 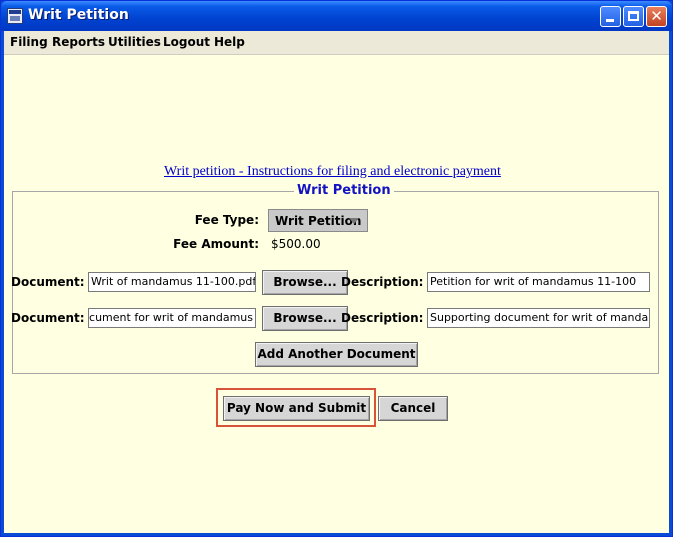 I want to click on cancel-button: Cancel, so click(x=413, y=408).